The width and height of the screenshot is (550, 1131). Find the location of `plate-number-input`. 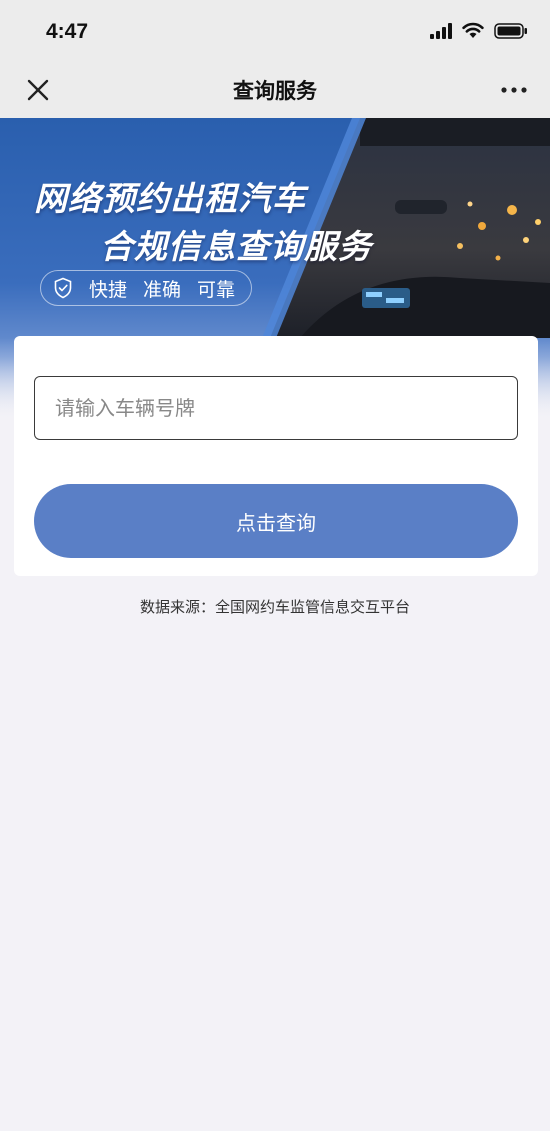

plate-number-input is located at coordinates (276, 408).